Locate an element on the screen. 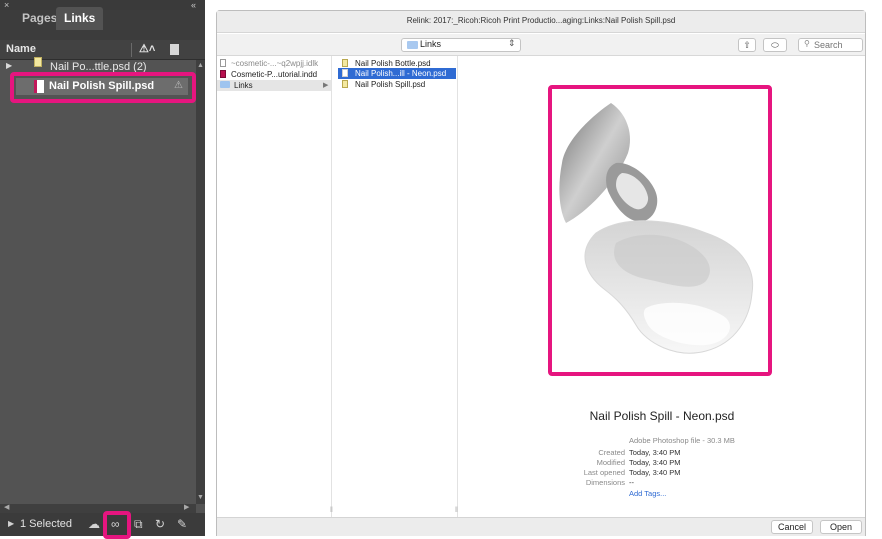 The height and width of the screenshot is (539, 882). edit-original-icon: ✎ is located at coordinates (182, 524).